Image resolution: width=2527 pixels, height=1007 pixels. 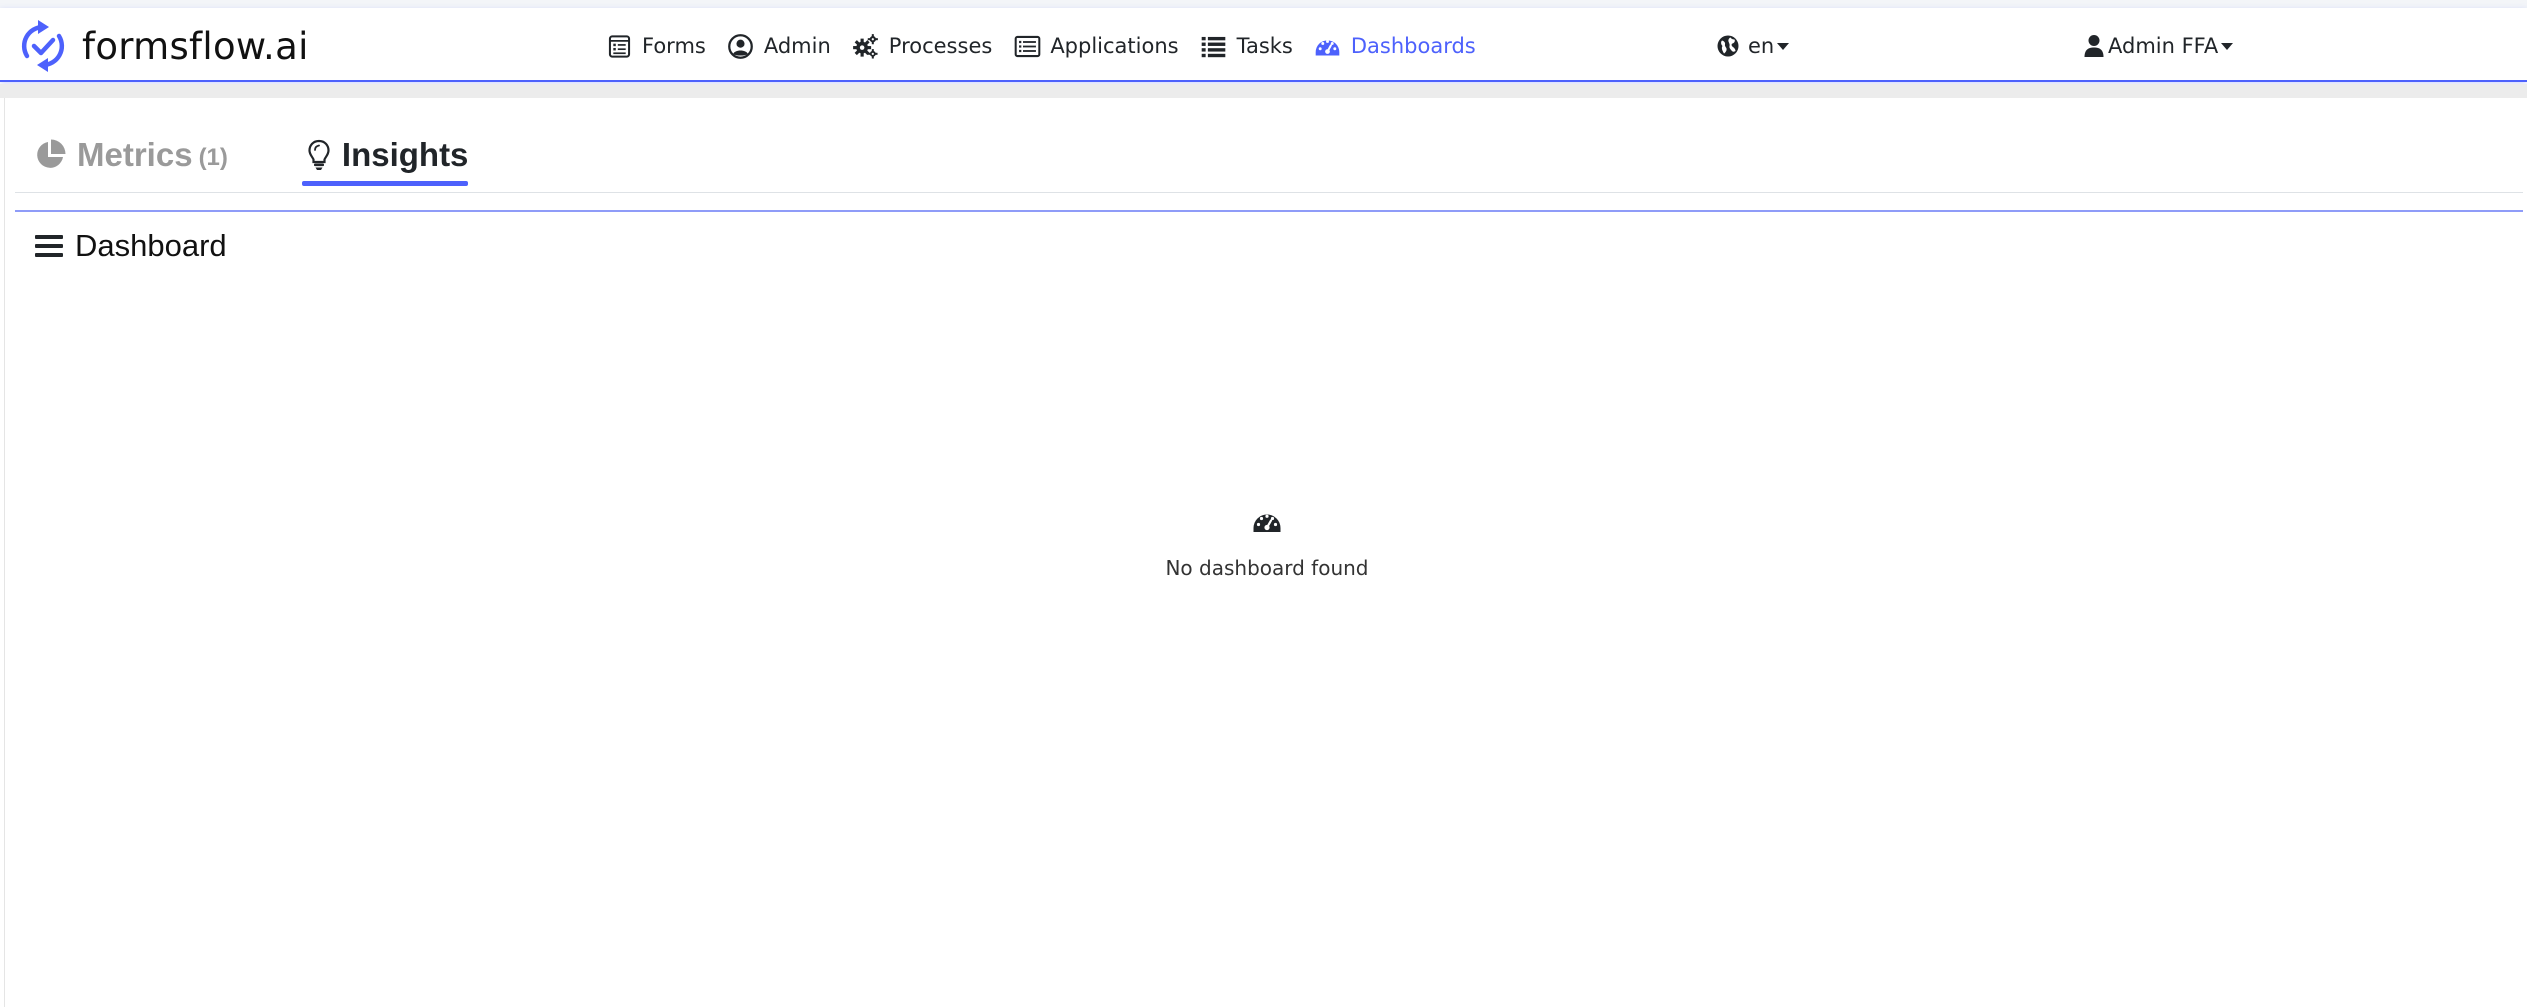 I want to click on nav-label-processes: Processes, so click(x=940, y=46).